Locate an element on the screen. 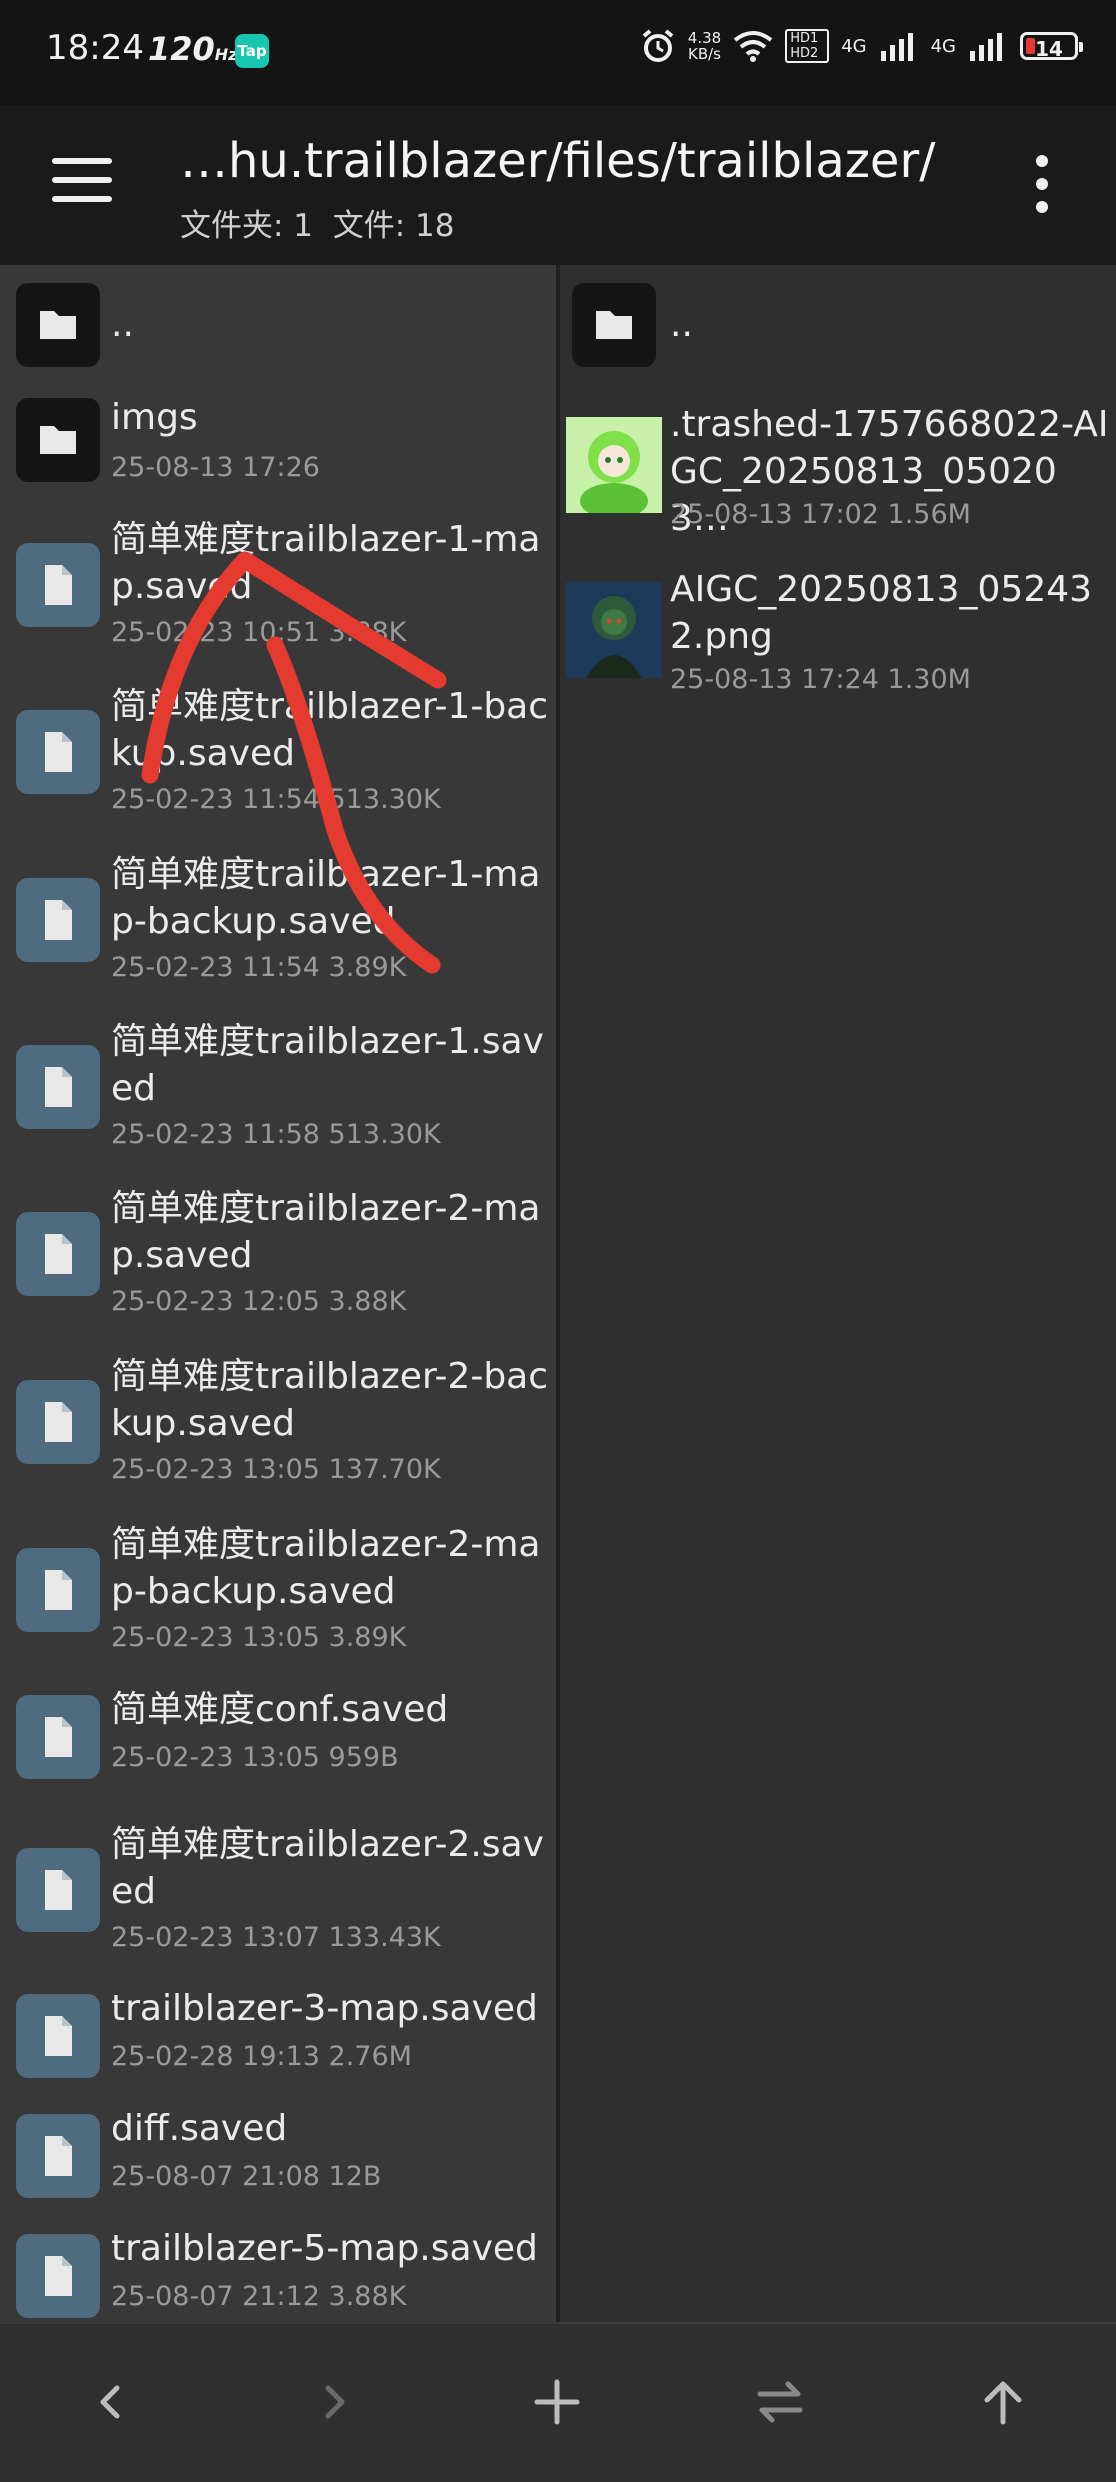 The height and width of the screenshot is (2482, 1116). item-name: imgs is located at coordinates (154, 417).